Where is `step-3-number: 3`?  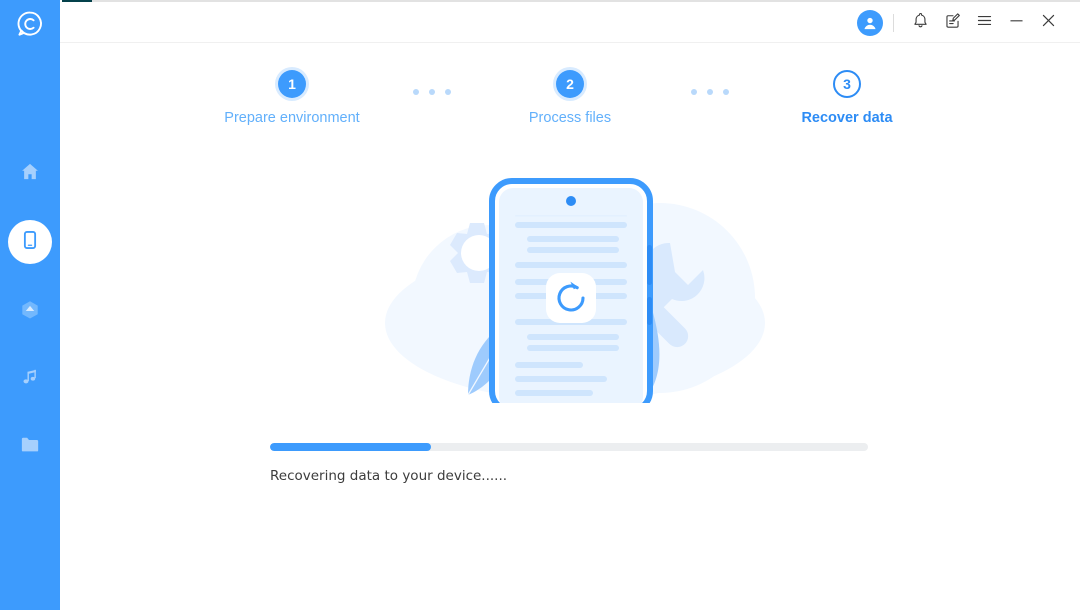
step-3-number: 3 is located at coordinates (847, 84).